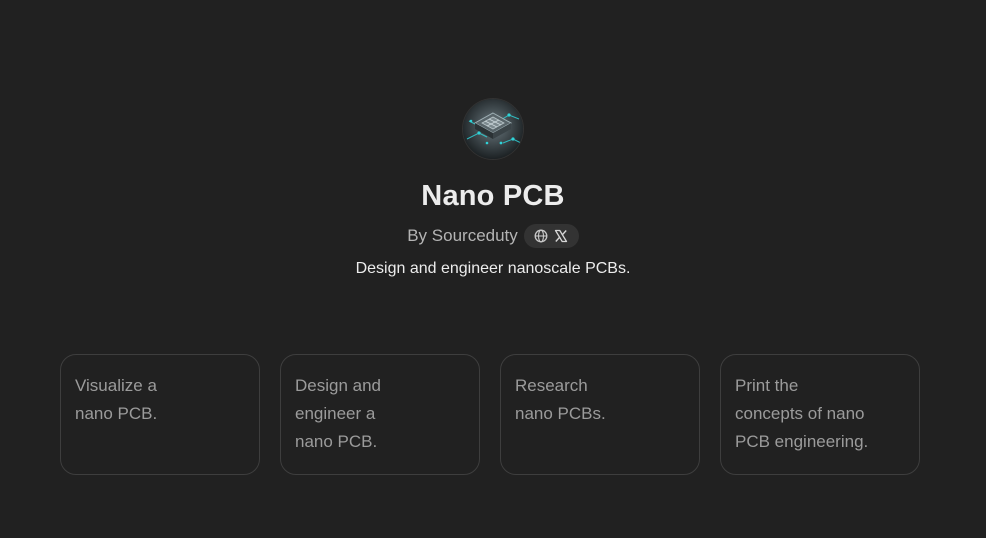 The image size is (986, 538). What do you see at coordinates (493, 196) in the screenshot?
I see `gpt-title: Nano PCB` at bounding box center [493, 196].